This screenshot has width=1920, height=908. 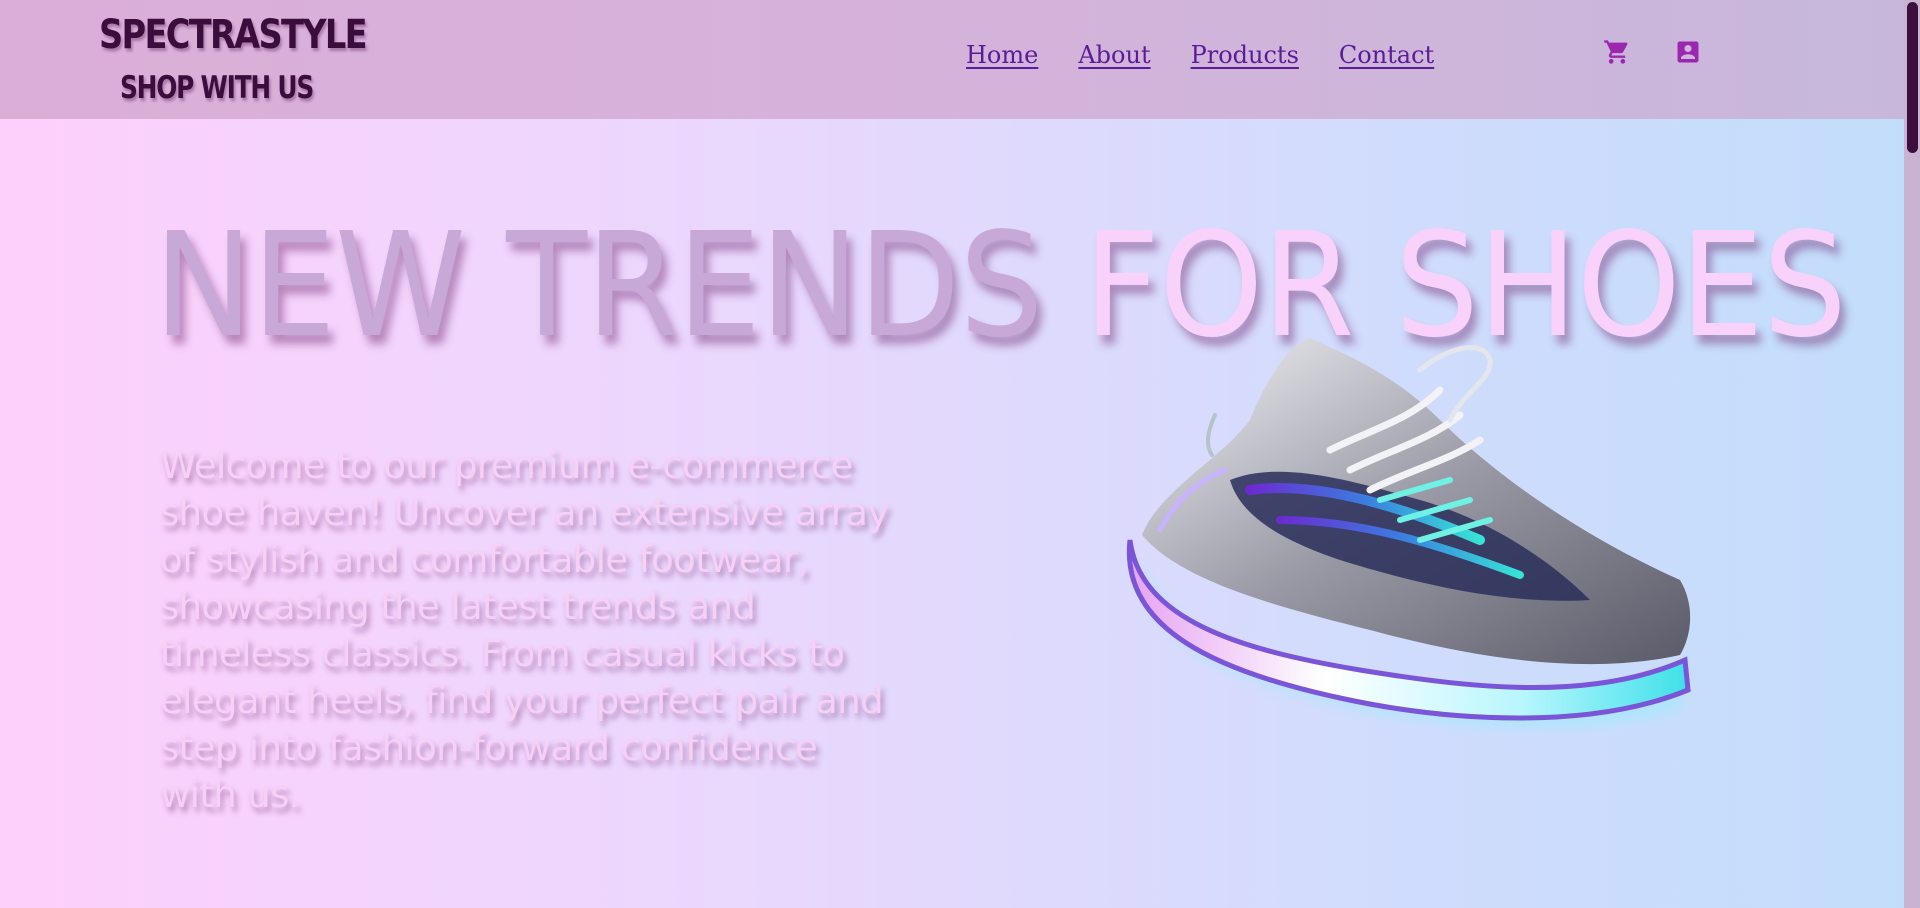 I want to click on main-nav: Home About Products Contact, so click(x=1200, y=55).